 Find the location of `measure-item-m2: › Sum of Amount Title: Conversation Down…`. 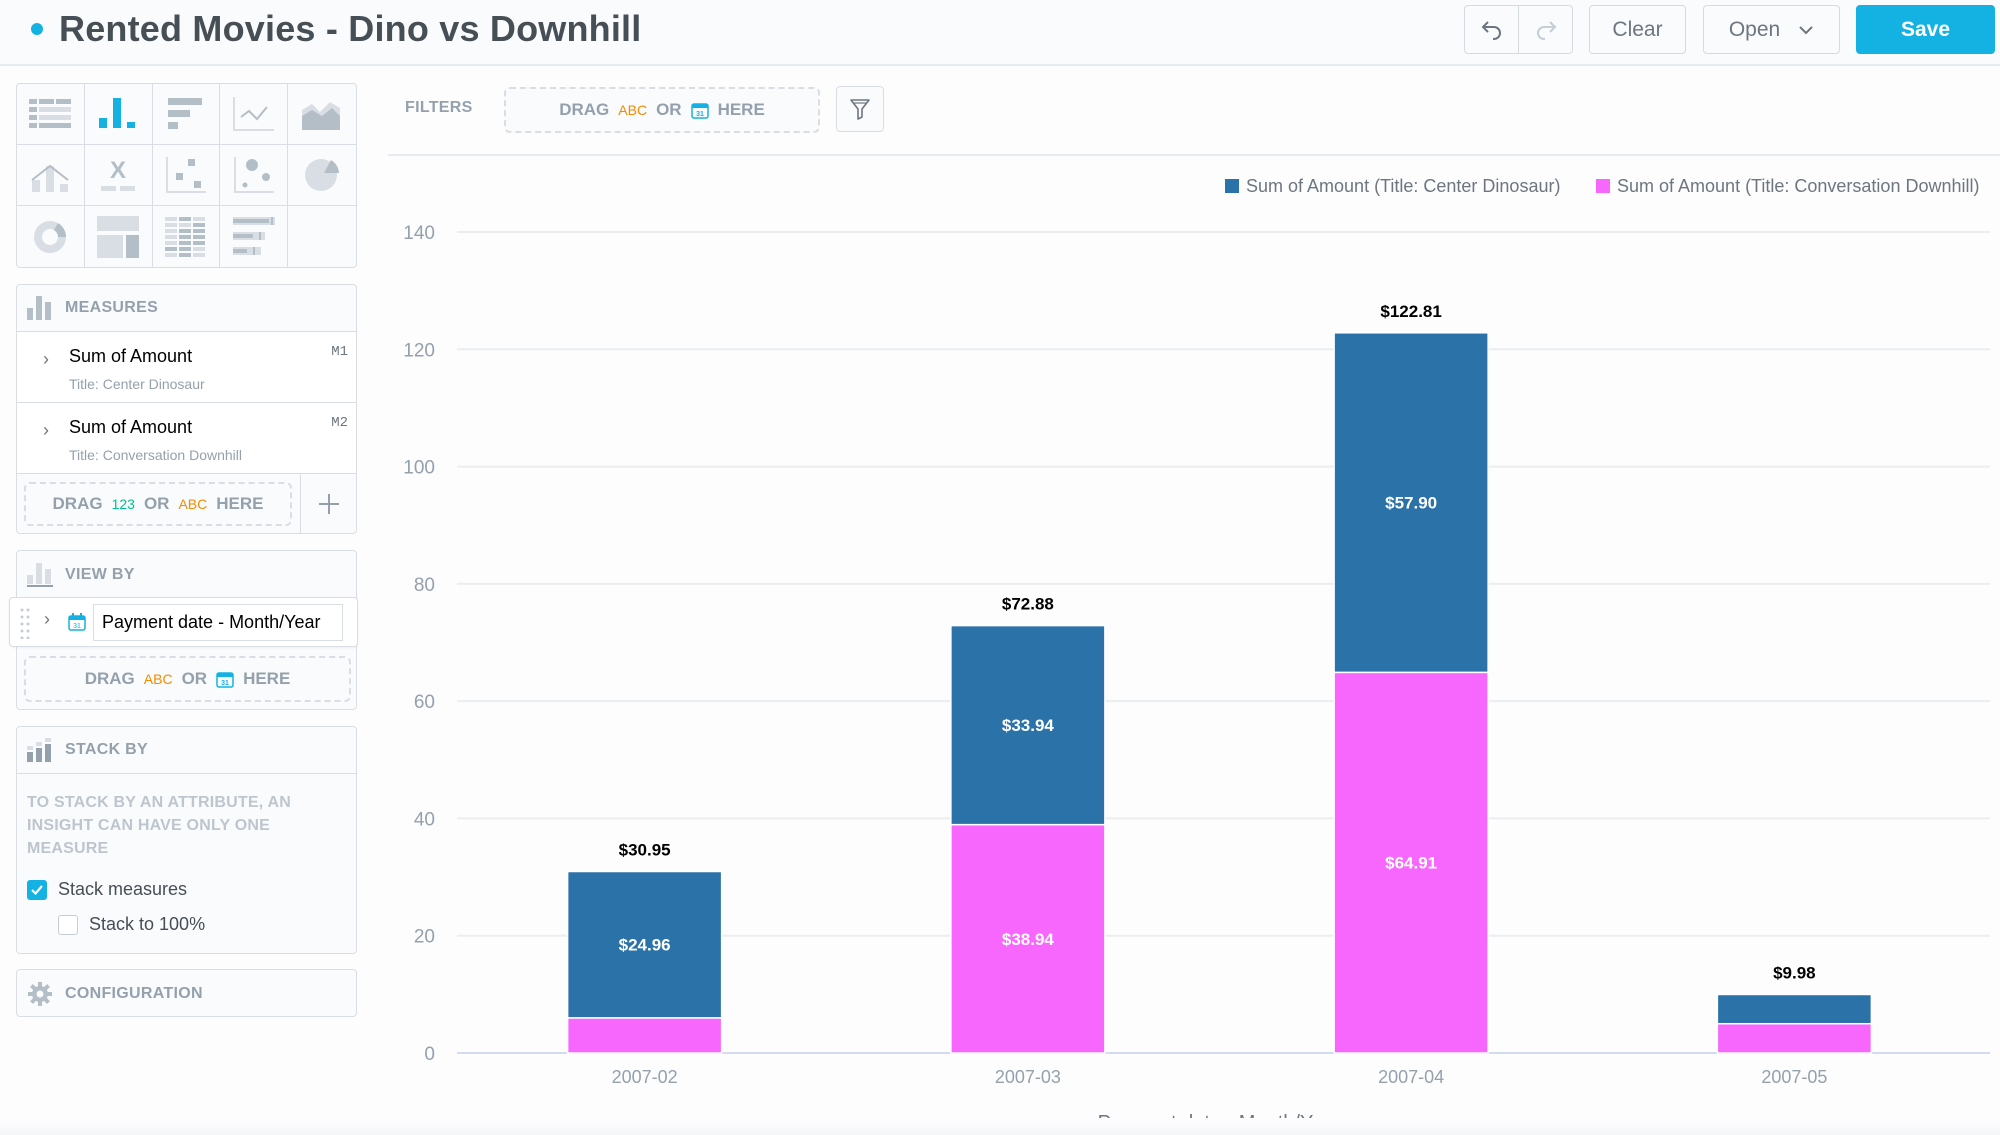

measure-item-m2: › Sum of Amount Title: Conversation Down… is located at coordinates (186, 438).